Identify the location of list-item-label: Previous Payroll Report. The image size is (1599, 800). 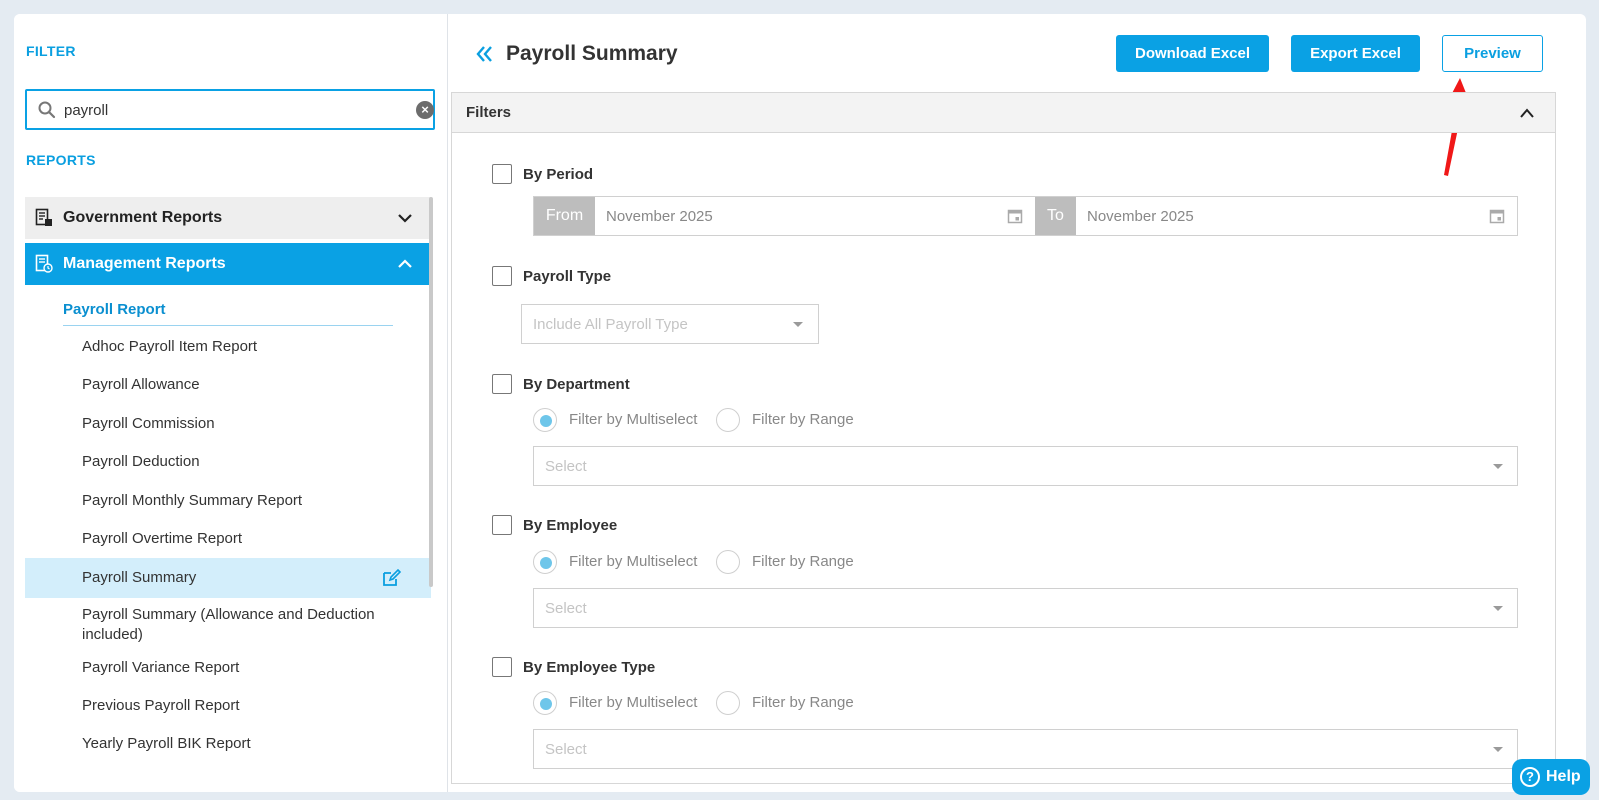
(161, 705).